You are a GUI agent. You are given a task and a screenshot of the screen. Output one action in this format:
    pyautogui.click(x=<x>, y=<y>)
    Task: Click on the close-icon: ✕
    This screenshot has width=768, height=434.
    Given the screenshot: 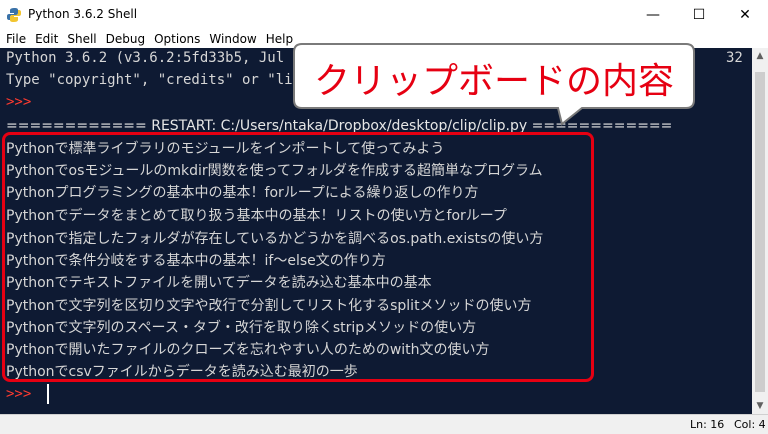 What is the action you would take?
    pyautogui.click(x=745, y=15)
    